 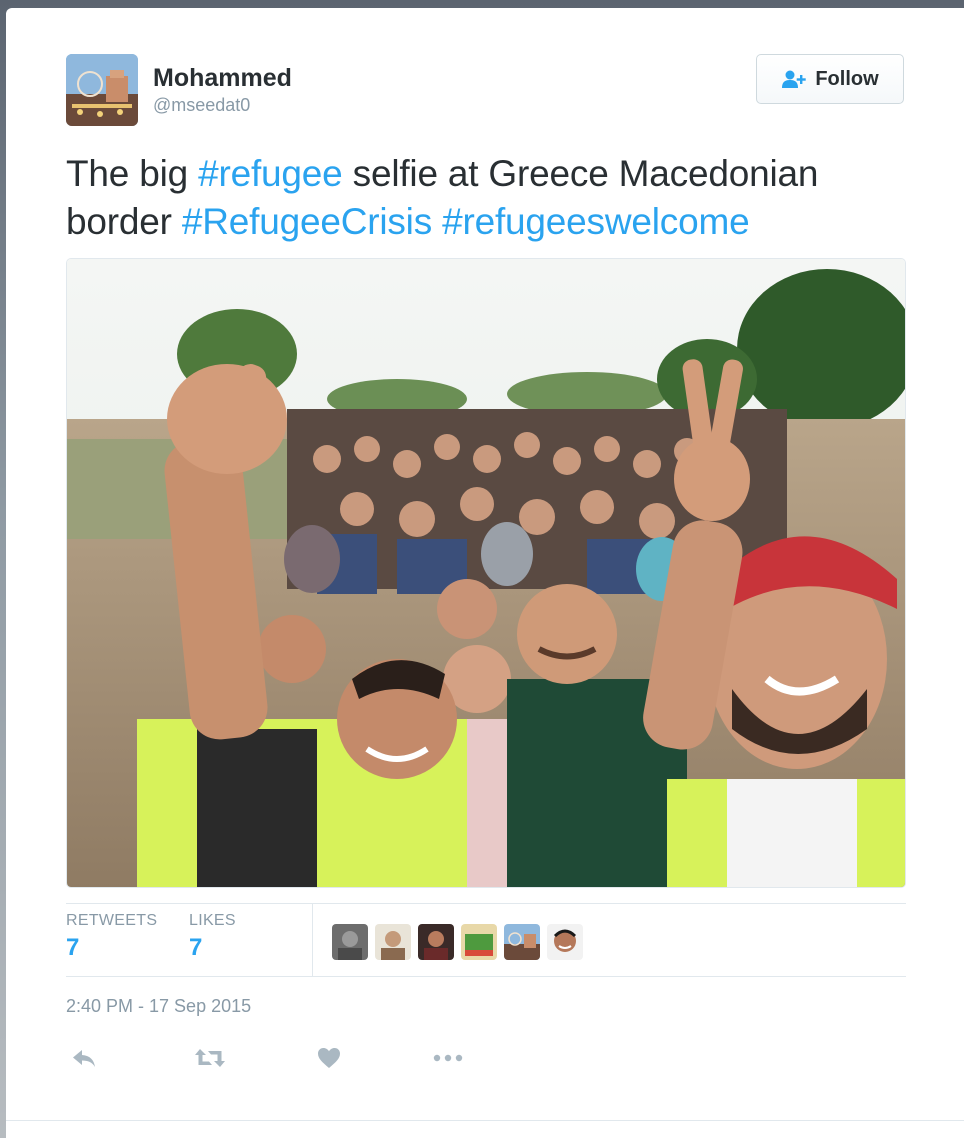 I want to click on retweets-stat: RETWEETS 7, so click(x=111, y=937).